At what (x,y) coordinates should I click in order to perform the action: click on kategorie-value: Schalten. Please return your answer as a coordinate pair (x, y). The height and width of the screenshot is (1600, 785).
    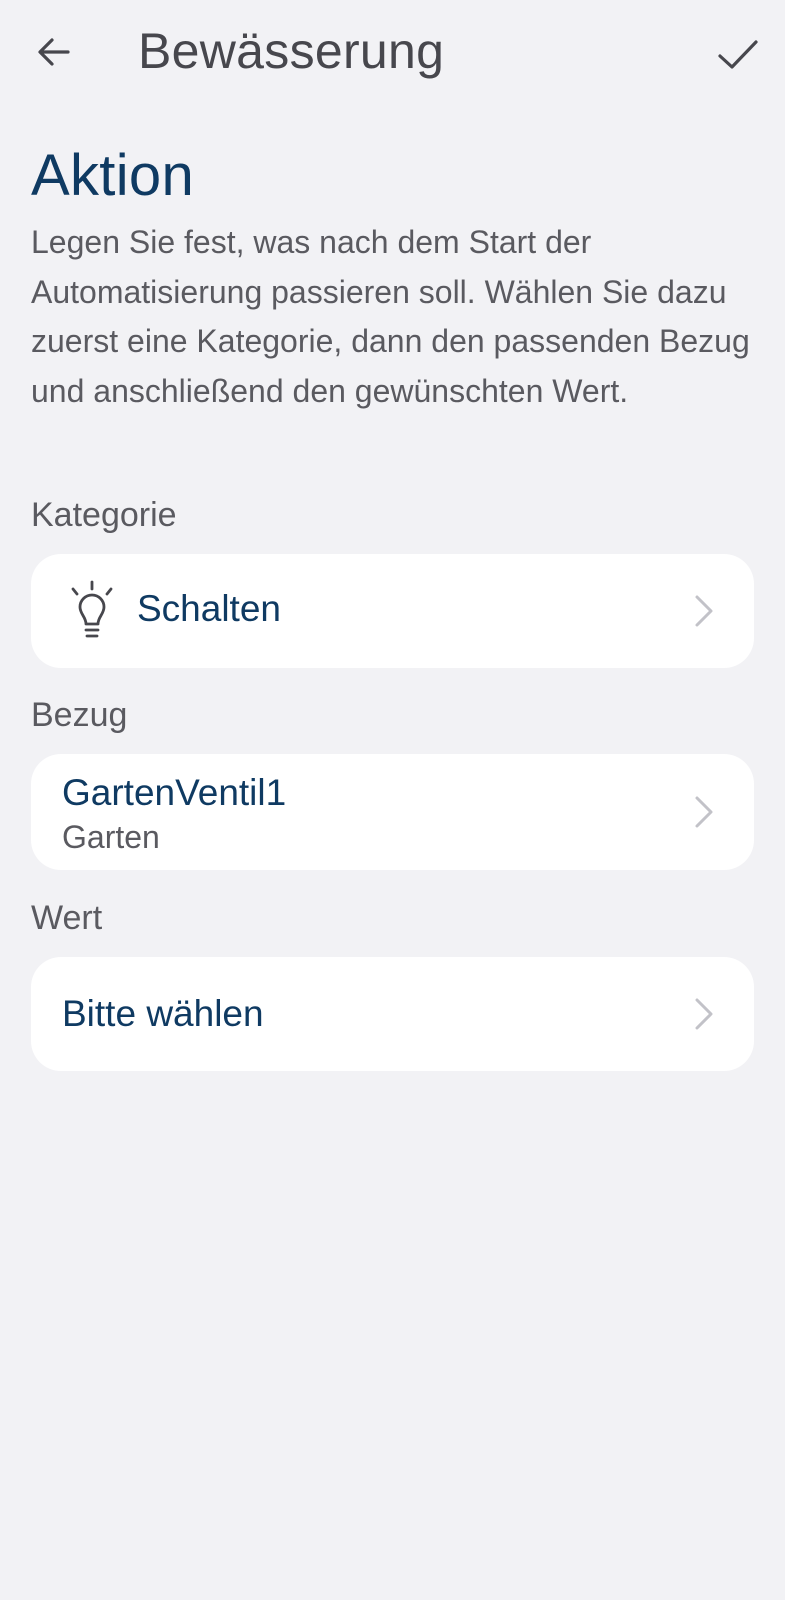
    Looking at the image, I should click on (209, 608).